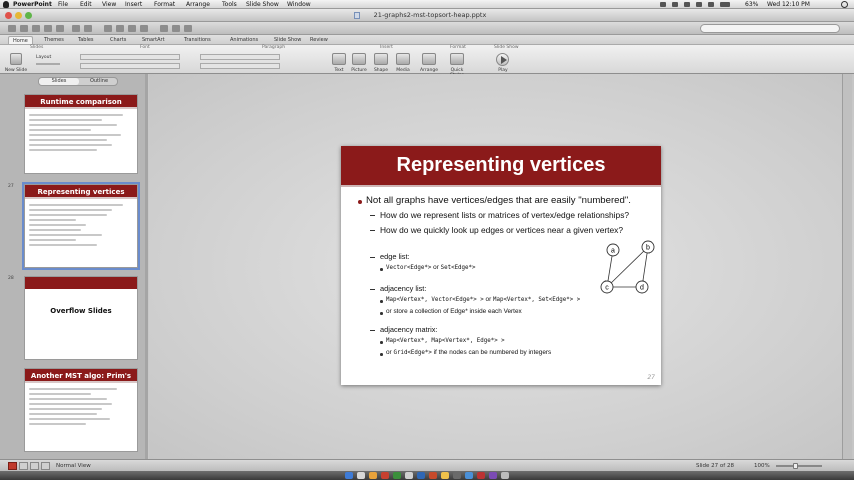 This screenshot has height=480, width=854. Describe the element at coordinates (164, 28) in the screenshot. I see `sidebar-toggle-icon` at that location.